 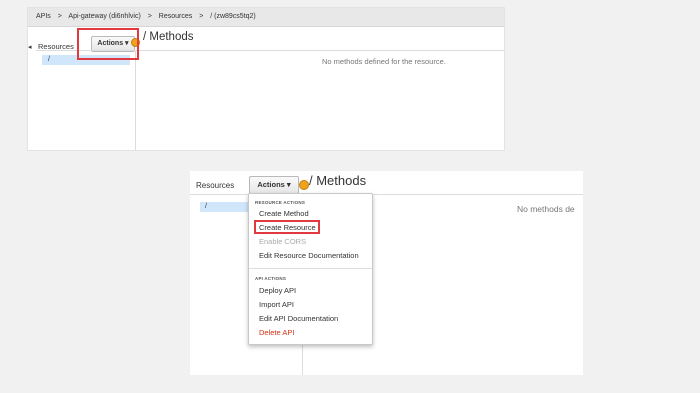 I want to click on deploy-api-menu-item: Deploy API, so click(x=277, y=290).